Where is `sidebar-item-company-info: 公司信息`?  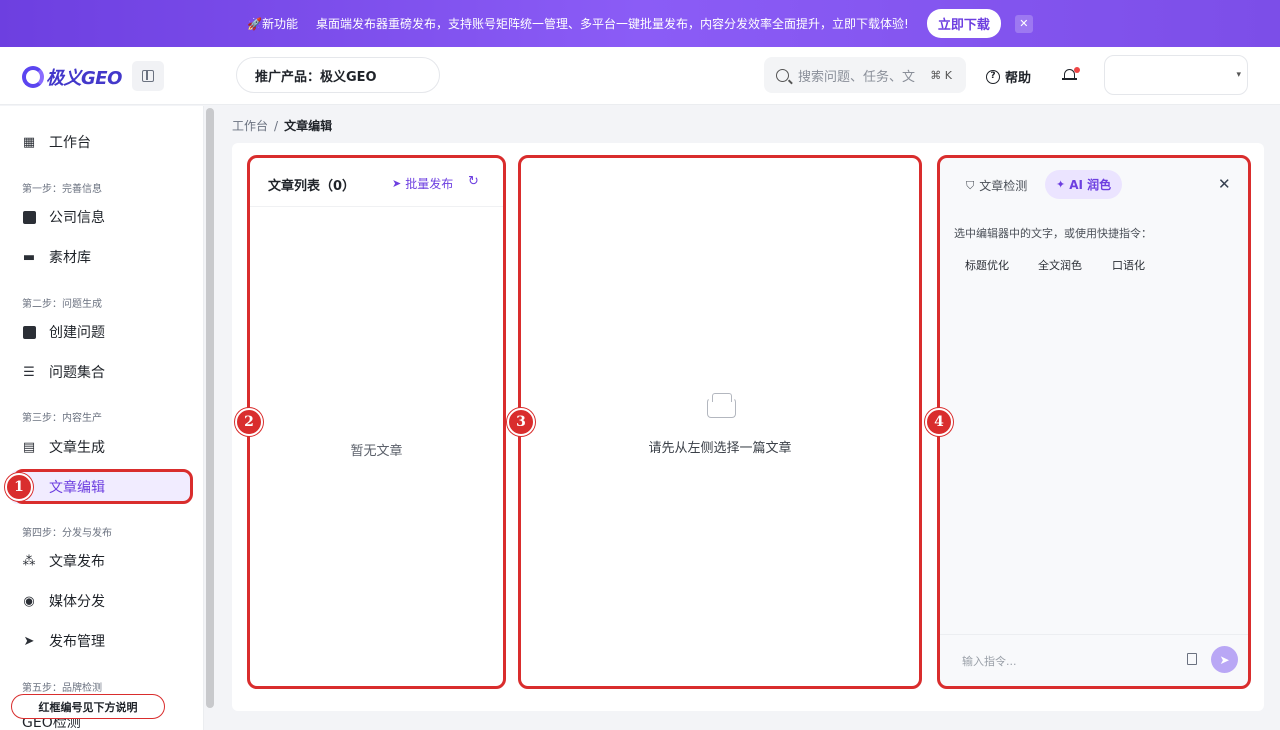 sidebar-item-company-info: 公司信息 is located at coordinates (101, 217).